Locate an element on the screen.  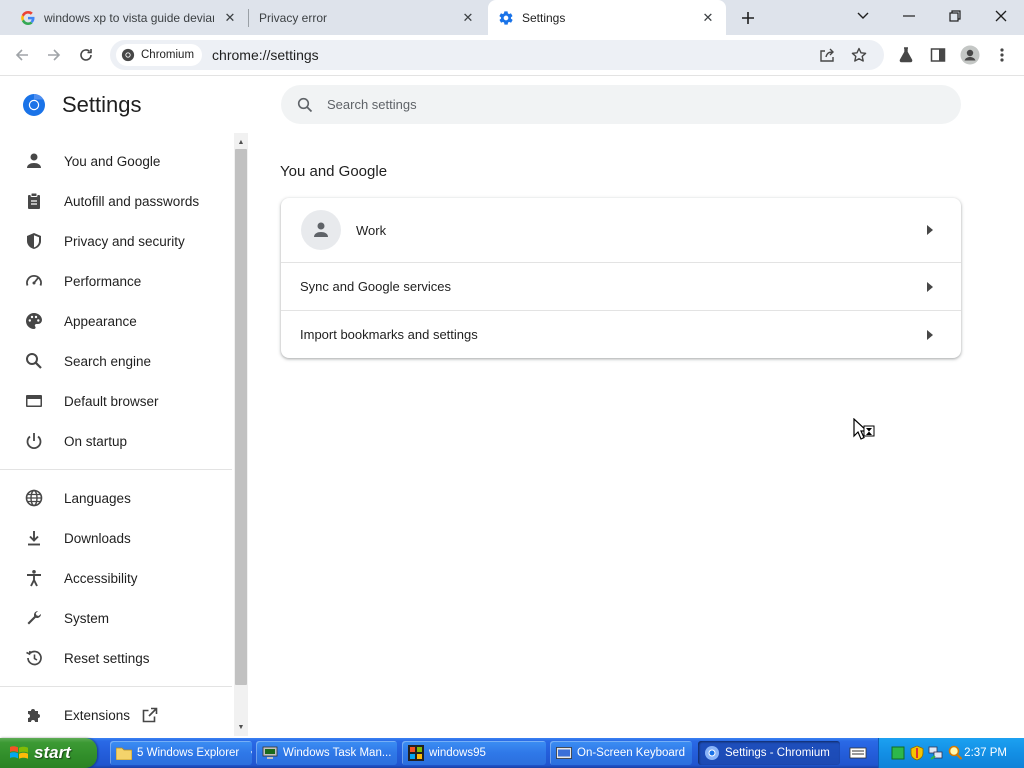
globe-icon is located at coordinates (34, 498).